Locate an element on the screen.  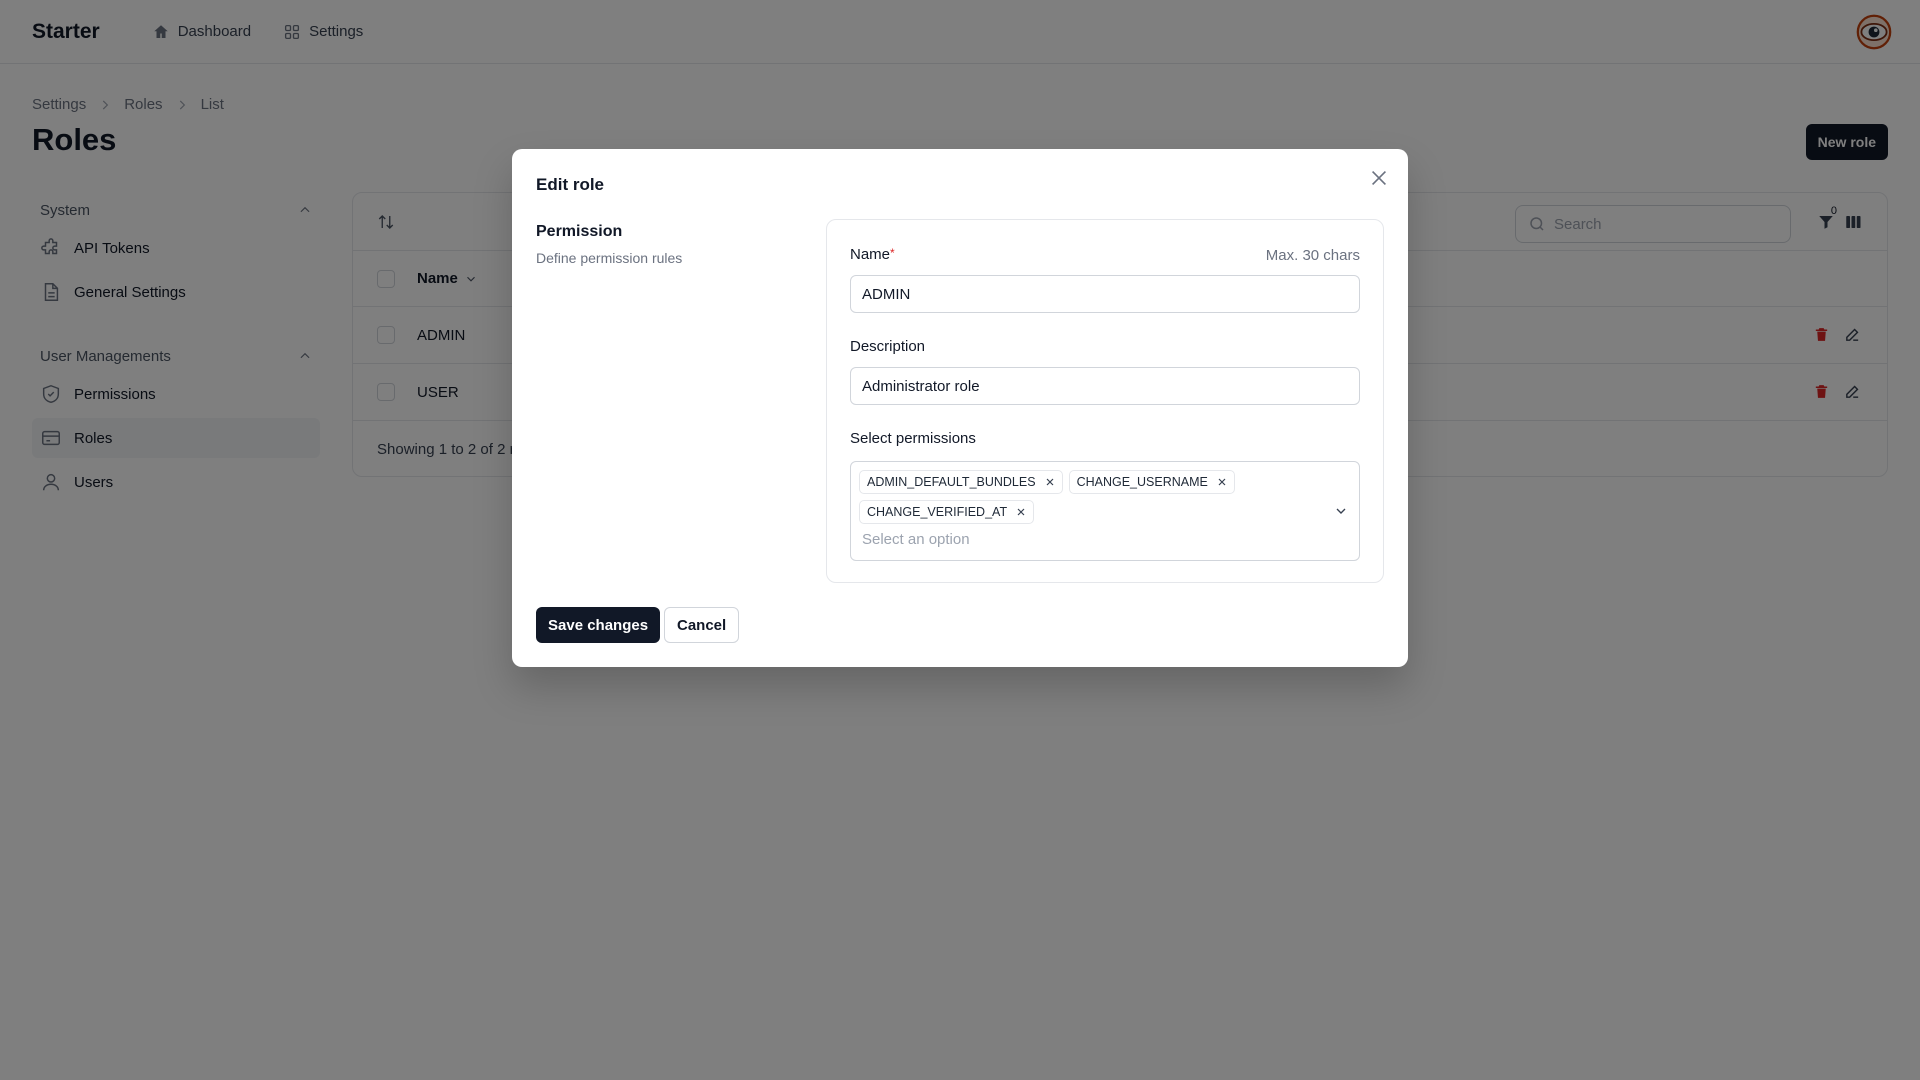
permission-tag: ADMIN_DEFAULT_BUNDLES is located at coordinates (961, 482).